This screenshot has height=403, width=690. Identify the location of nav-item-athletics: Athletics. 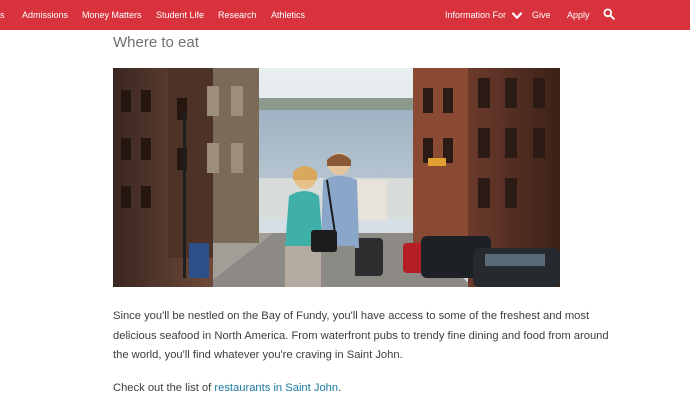
(288, 15).